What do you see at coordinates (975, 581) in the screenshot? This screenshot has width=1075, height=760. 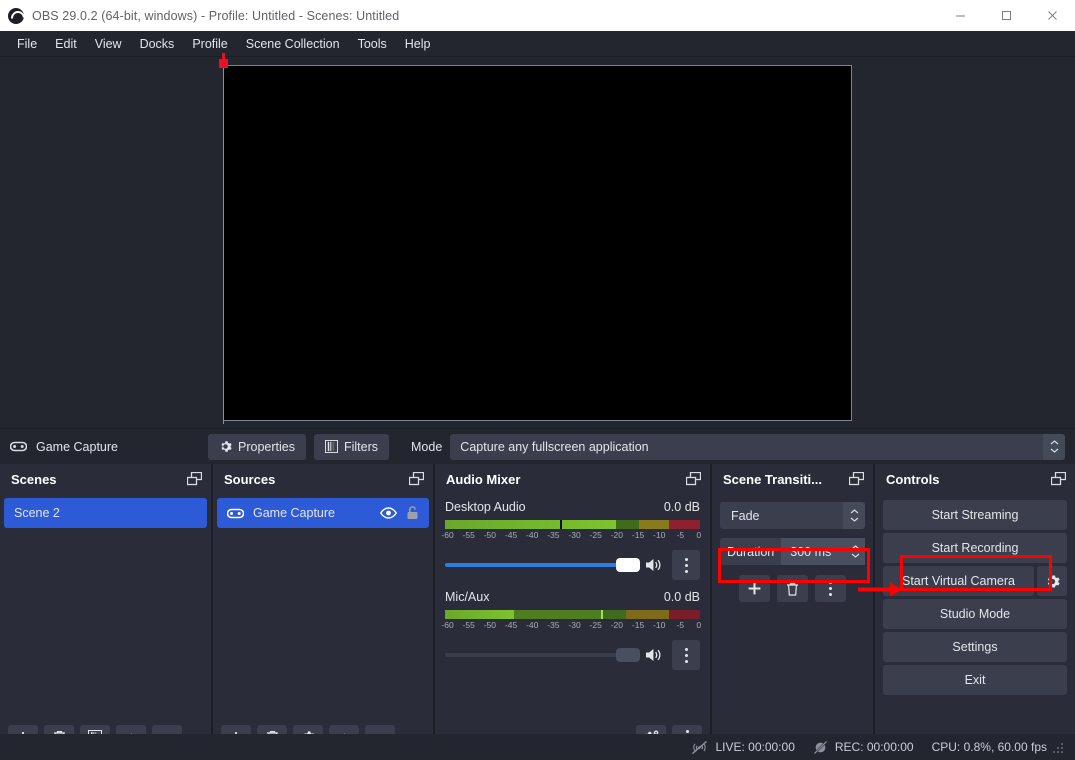 I see `virtual-camera-row: Start Virtual Camera` at bounding box center [975, 581].